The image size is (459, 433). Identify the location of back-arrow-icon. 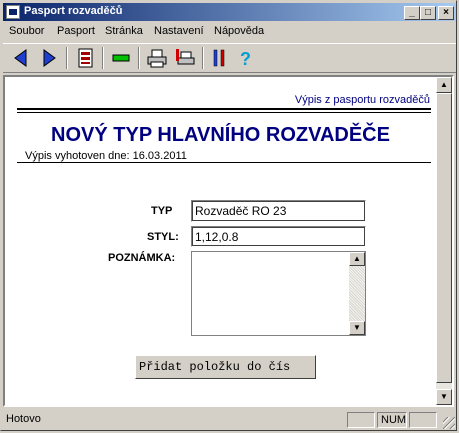
(20, 58).